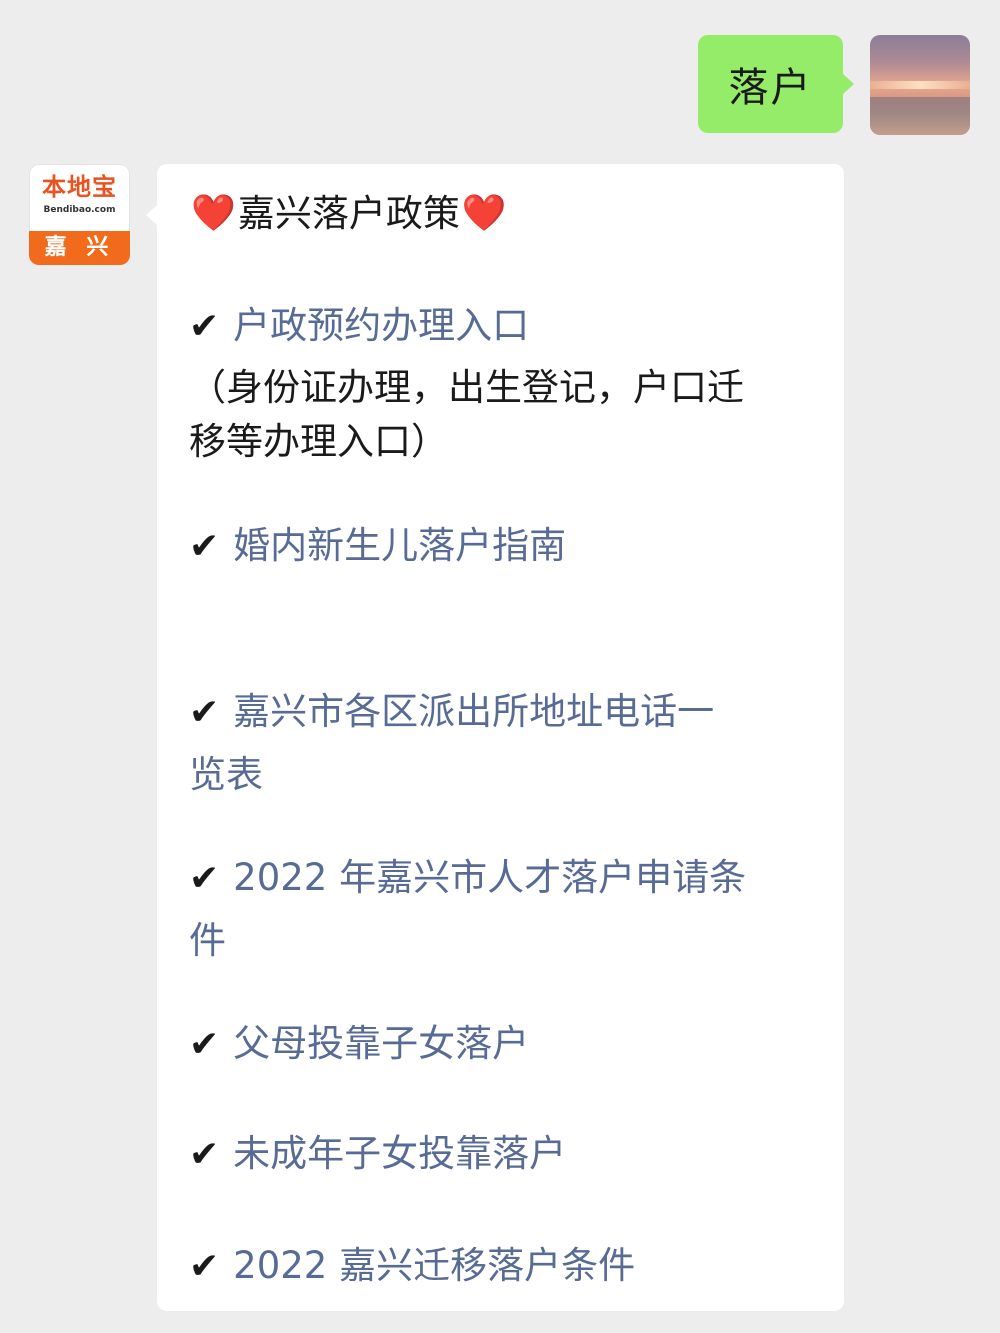 The width and height of the screenshot is (1000, 1333). What do you see at coordinates (920, 116) in the screenshot?
I see `avatar-sea` at bounding box center [920, 116].